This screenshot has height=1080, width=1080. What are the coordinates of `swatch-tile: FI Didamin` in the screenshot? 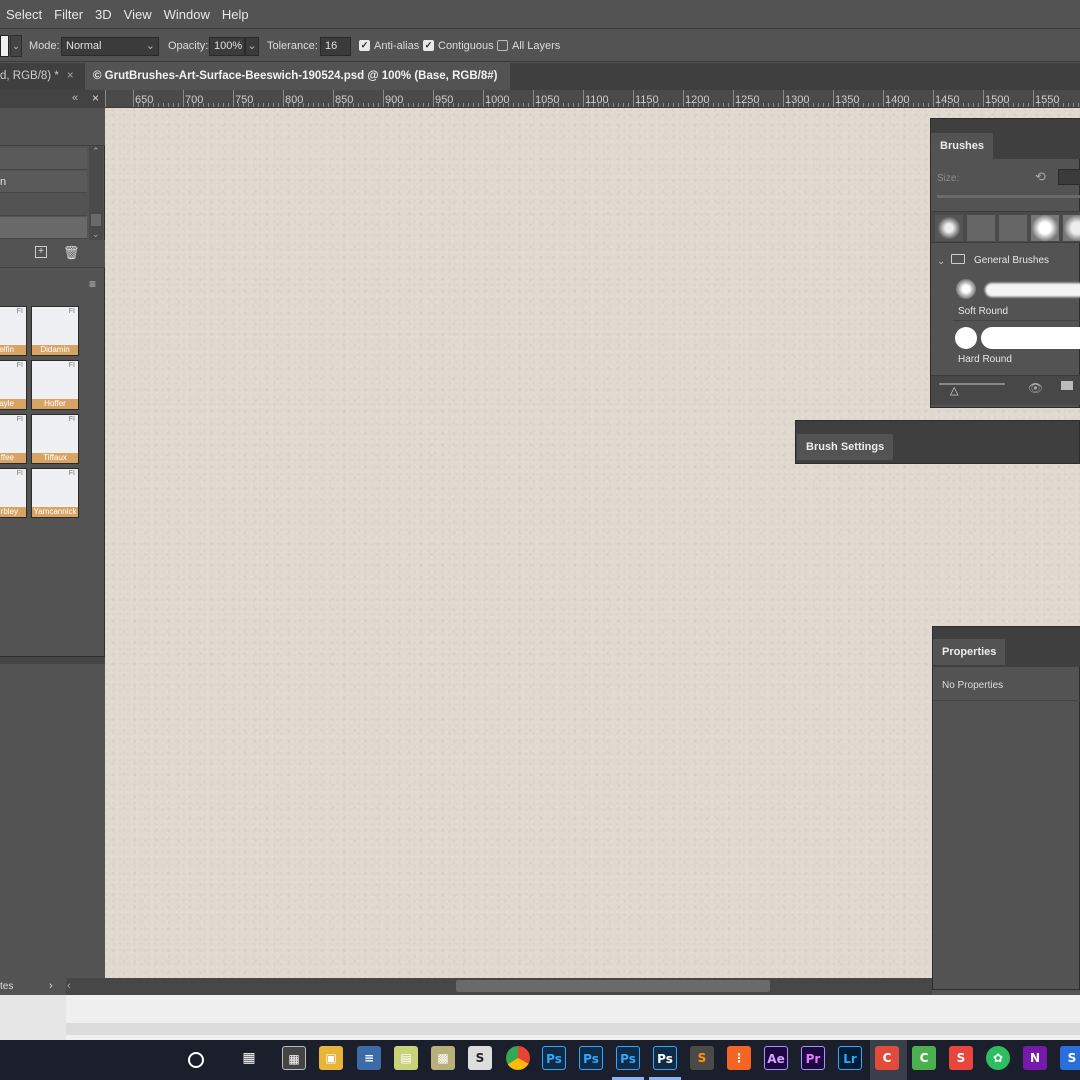 It's located at (55, 331).